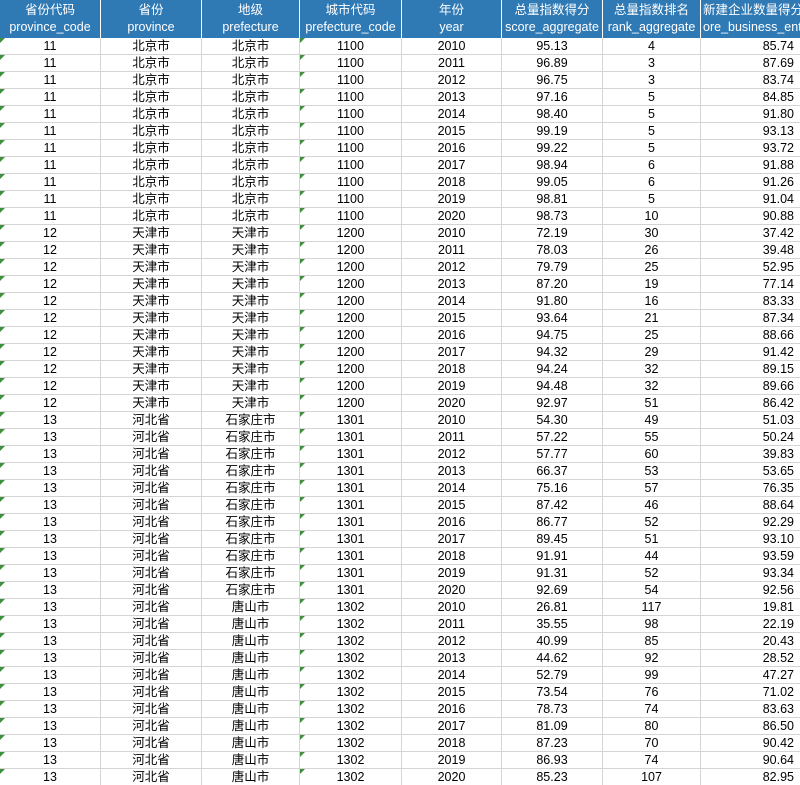 The height and width of the screenshot is (785, 800). I want to click on cell-business-ent-score: 91.26, so click(750, 182).